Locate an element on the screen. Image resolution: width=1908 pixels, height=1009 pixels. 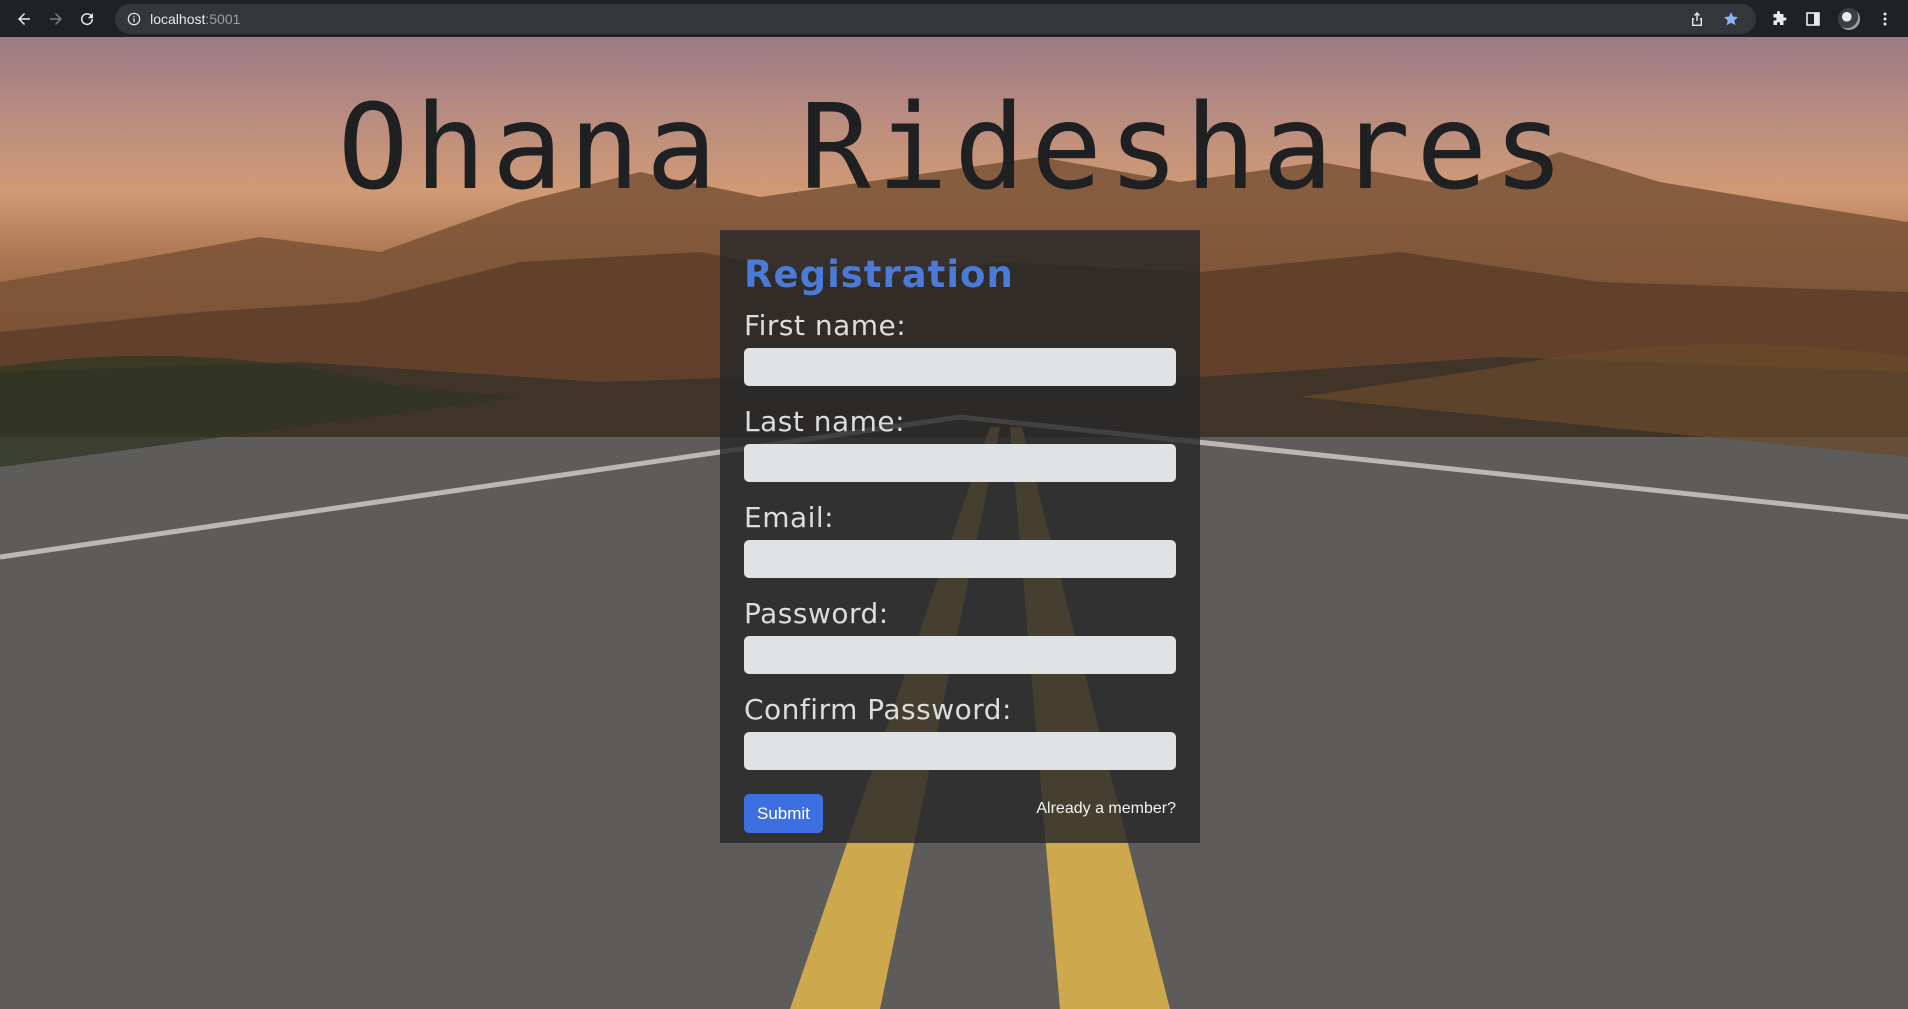
back-button is located at coordinates (24, 19).